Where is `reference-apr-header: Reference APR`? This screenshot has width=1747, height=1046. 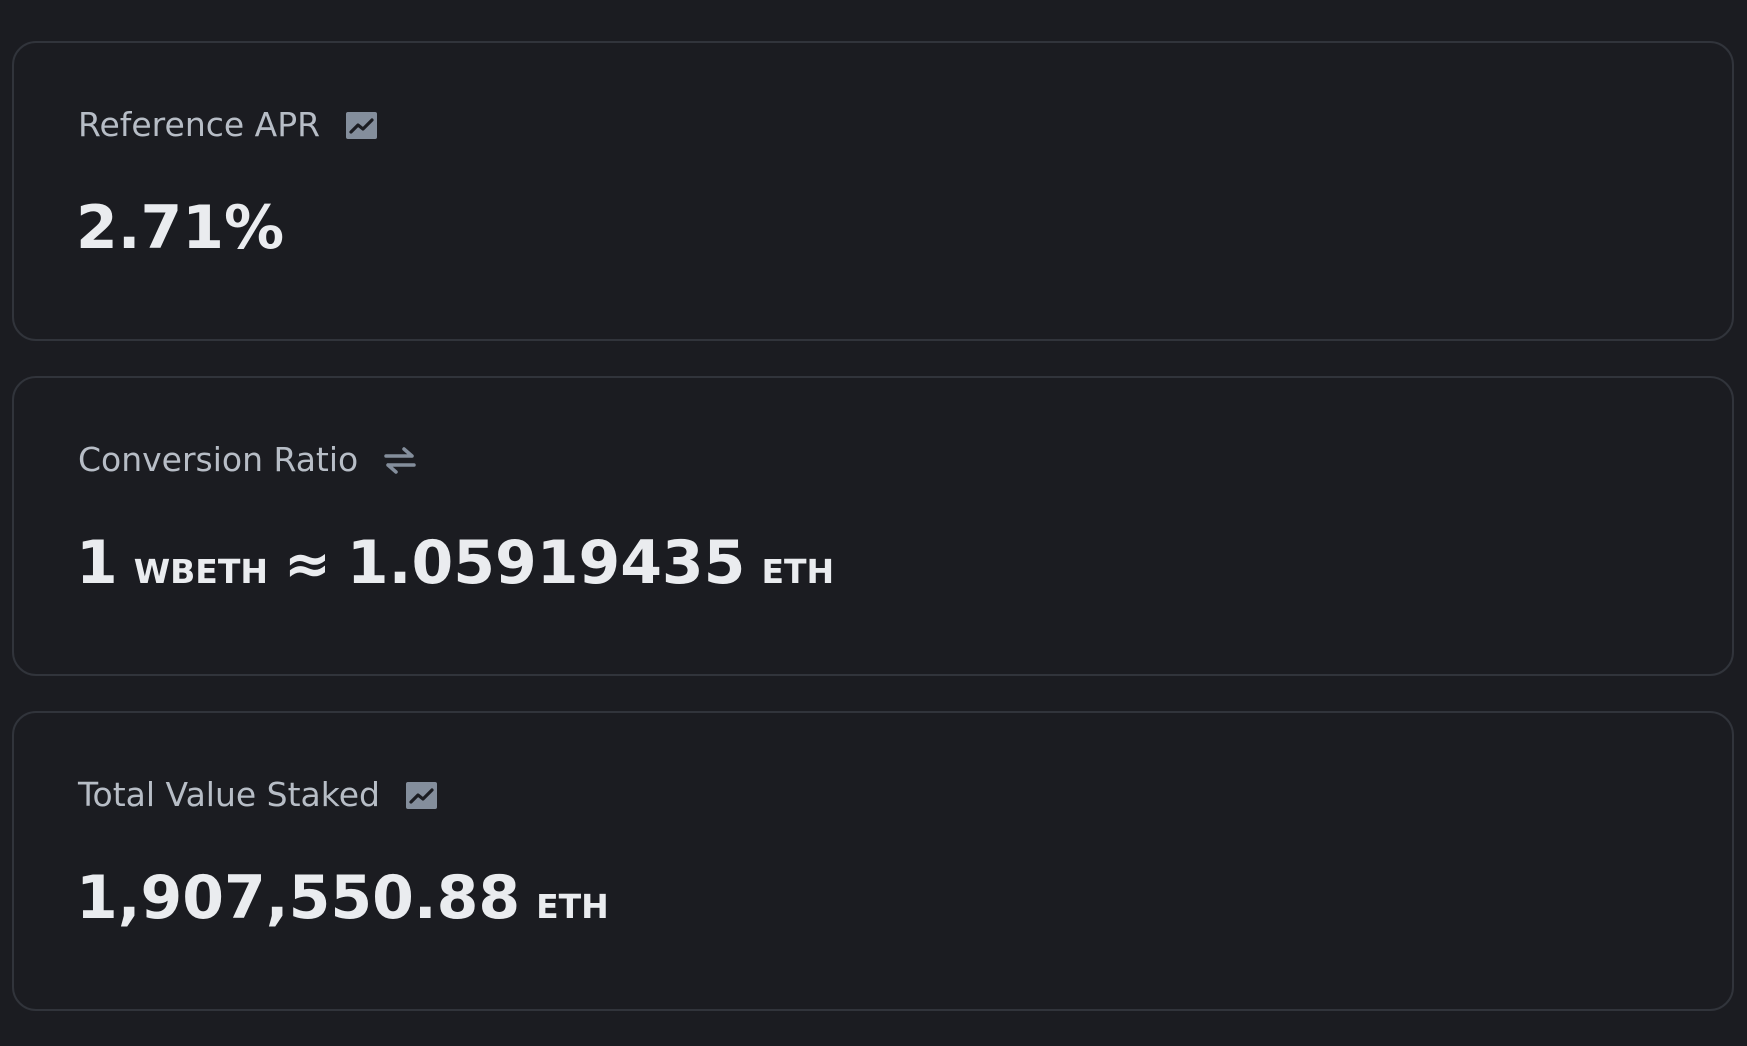
reference-apr-header: Reference APR is located at coordinates (228, 125).